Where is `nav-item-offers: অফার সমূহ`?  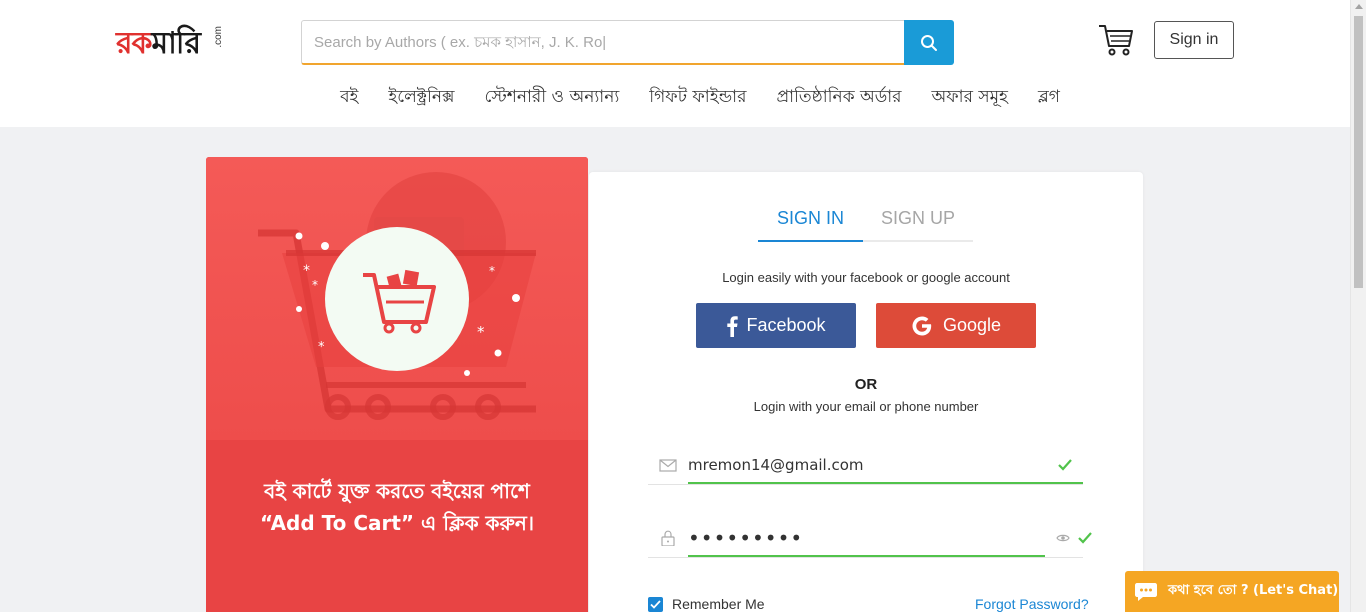
nav-item-offers: অফার সমূহ is located at coordinates (970, 98).